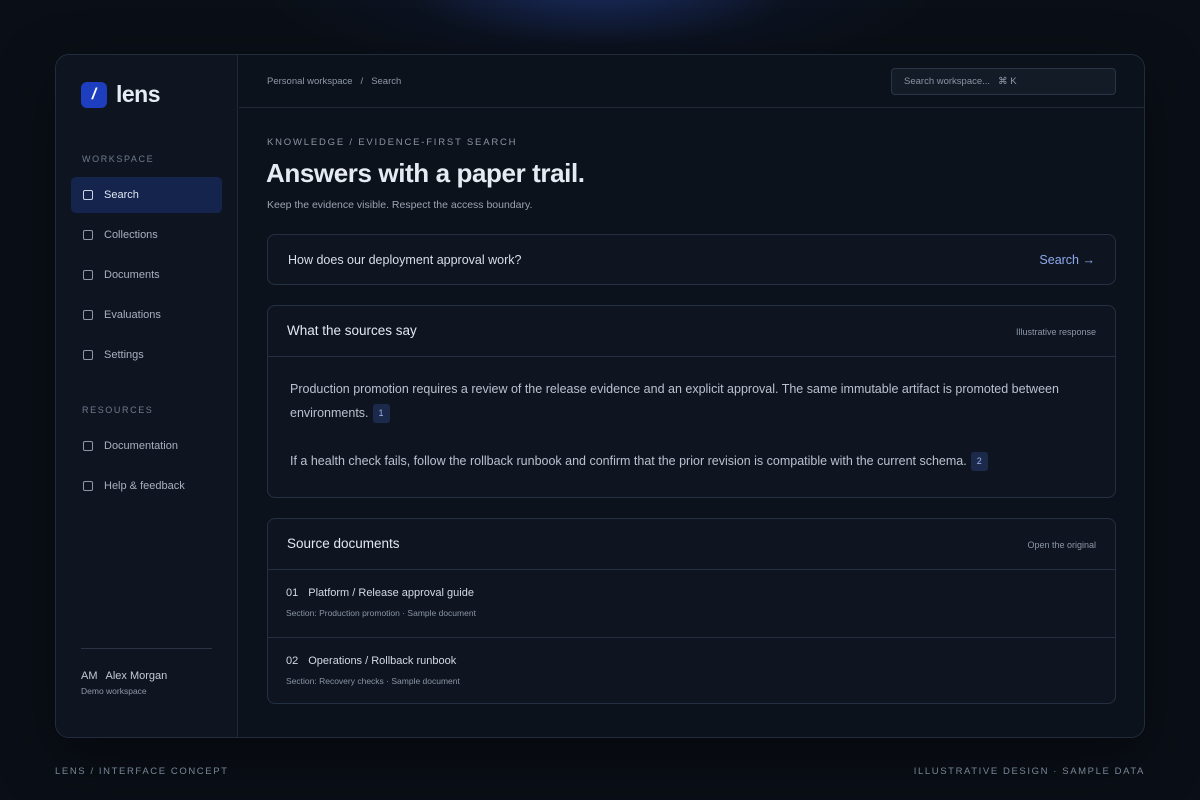 The height and width of the screenshot is (800, 1200). I want to click on breadcrumb: Personal workspace / Search, so click(334, 81).